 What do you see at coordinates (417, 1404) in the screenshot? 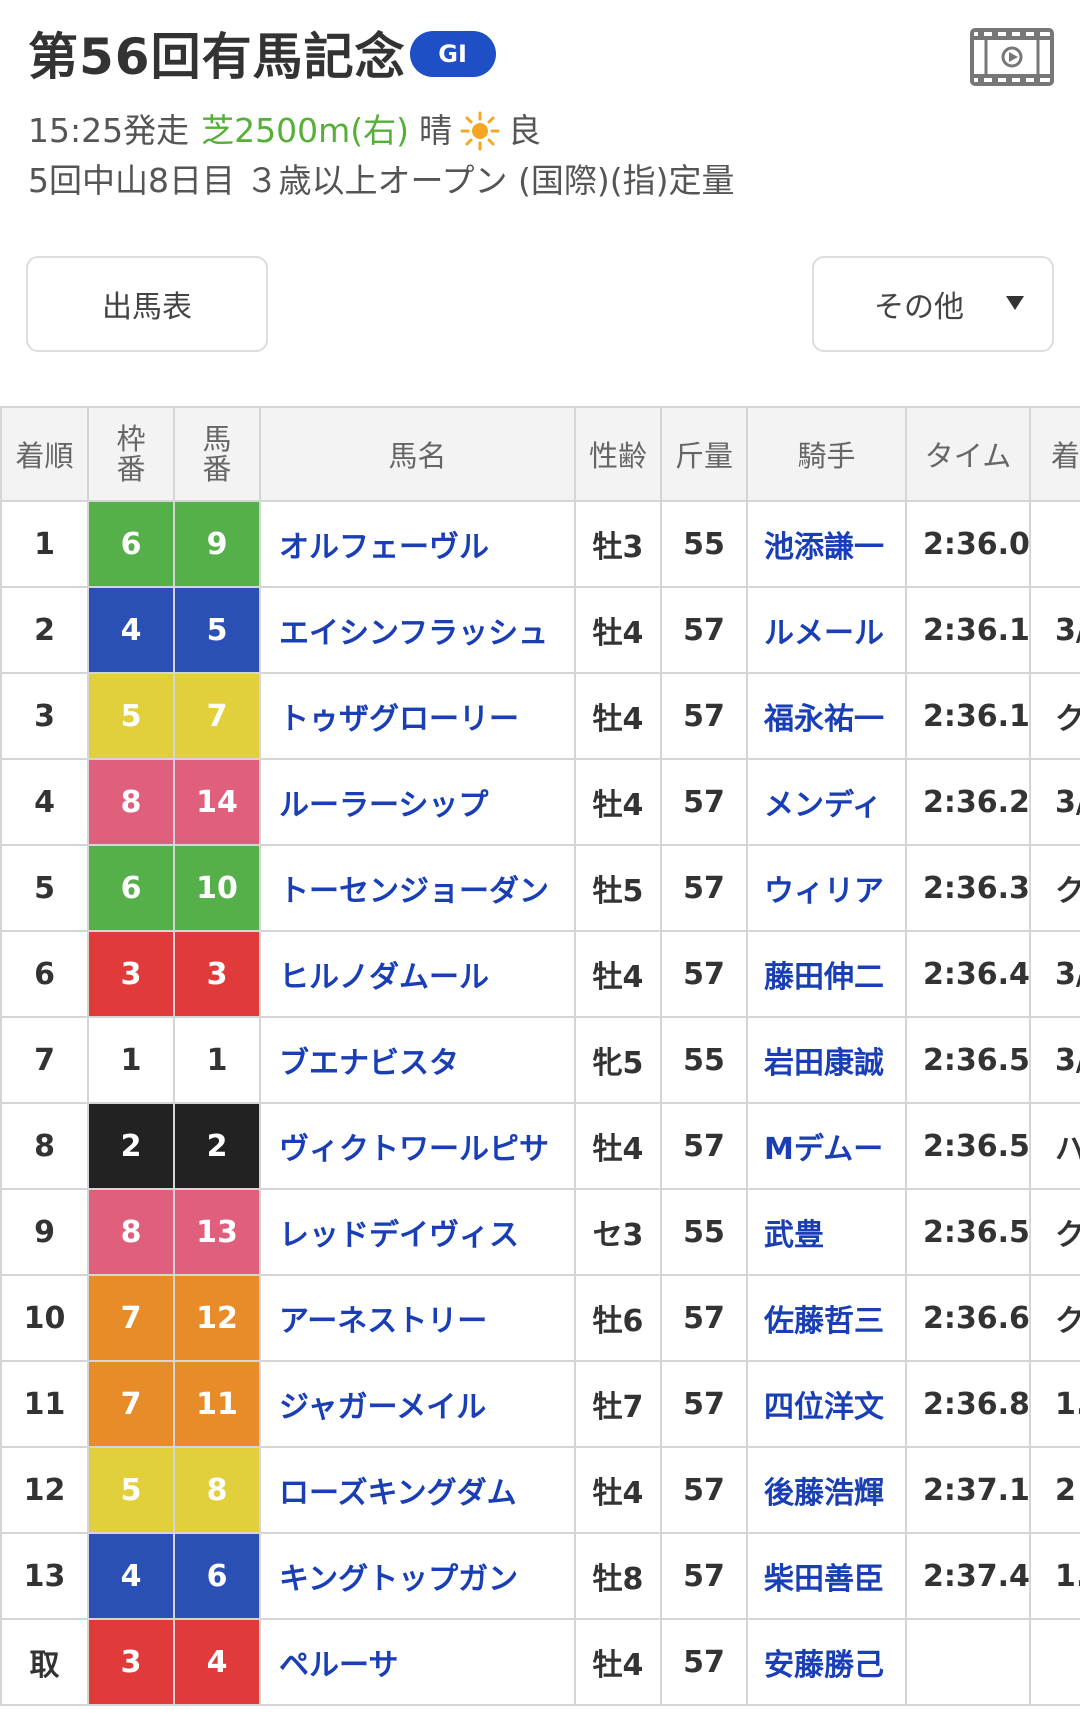
I see `horse-name-link: ジャガーメイル` at bounding box center [417, 1404].